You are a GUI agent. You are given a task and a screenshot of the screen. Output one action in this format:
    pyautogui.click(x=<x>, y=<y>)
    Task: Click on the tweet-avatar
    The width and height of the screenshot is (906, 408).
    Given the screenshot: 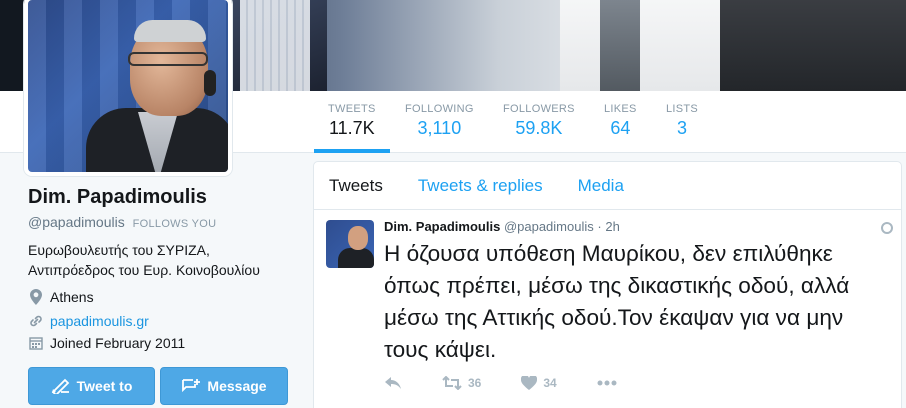 What is the action you would take?
    pyautogui.click(x=350, y=244)
    